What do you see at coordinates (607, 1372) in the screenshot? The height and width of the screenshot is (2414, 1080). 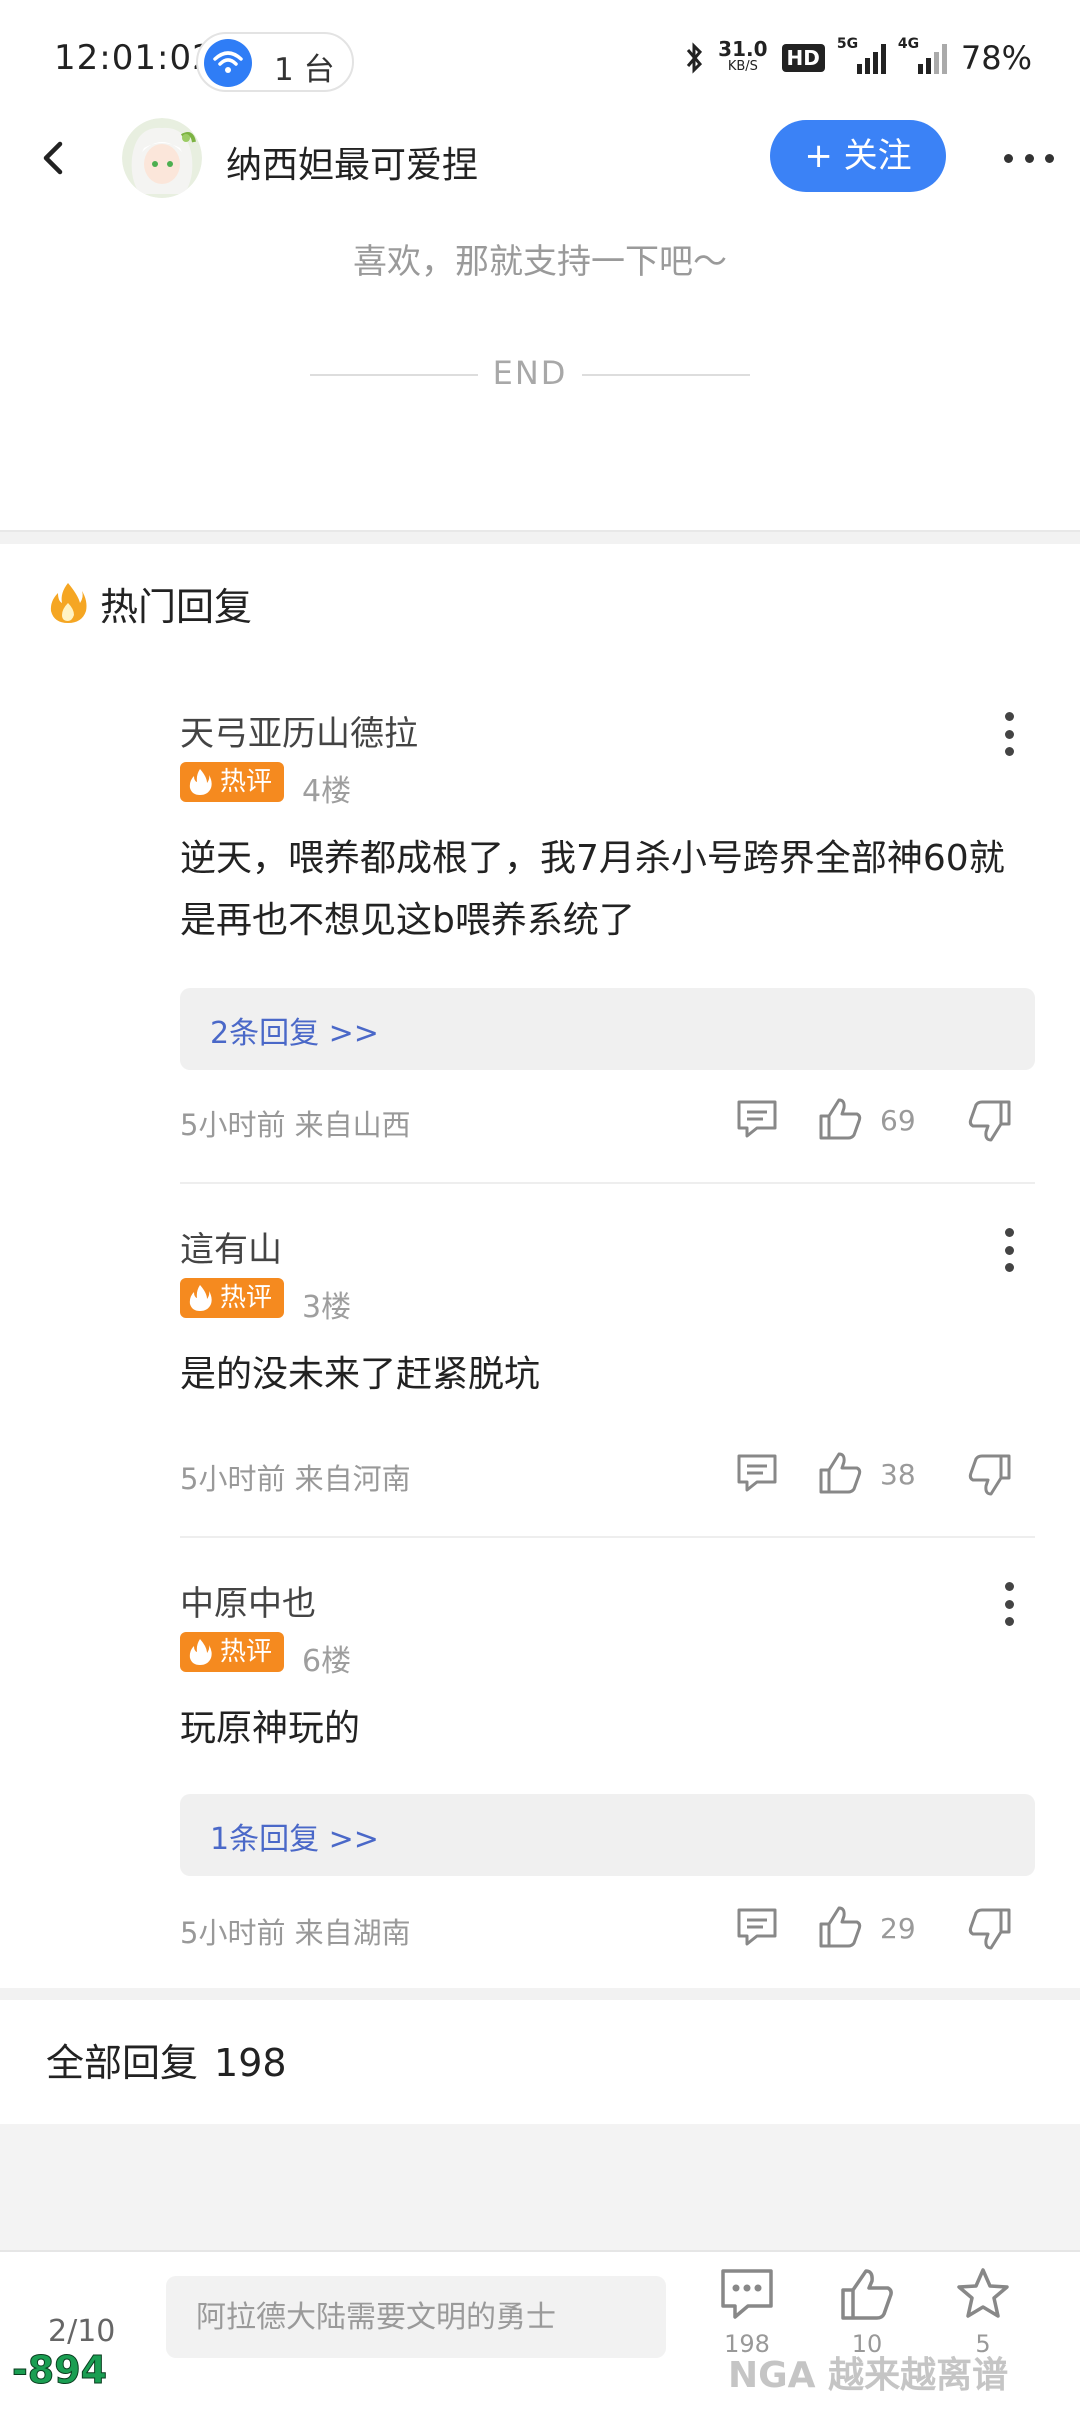 I see `hot-comment: 這有山 热评 3楼 是的没未来了赶紧脱坑 5小时前 来自河南 38` at bounding box center [607, 1372].